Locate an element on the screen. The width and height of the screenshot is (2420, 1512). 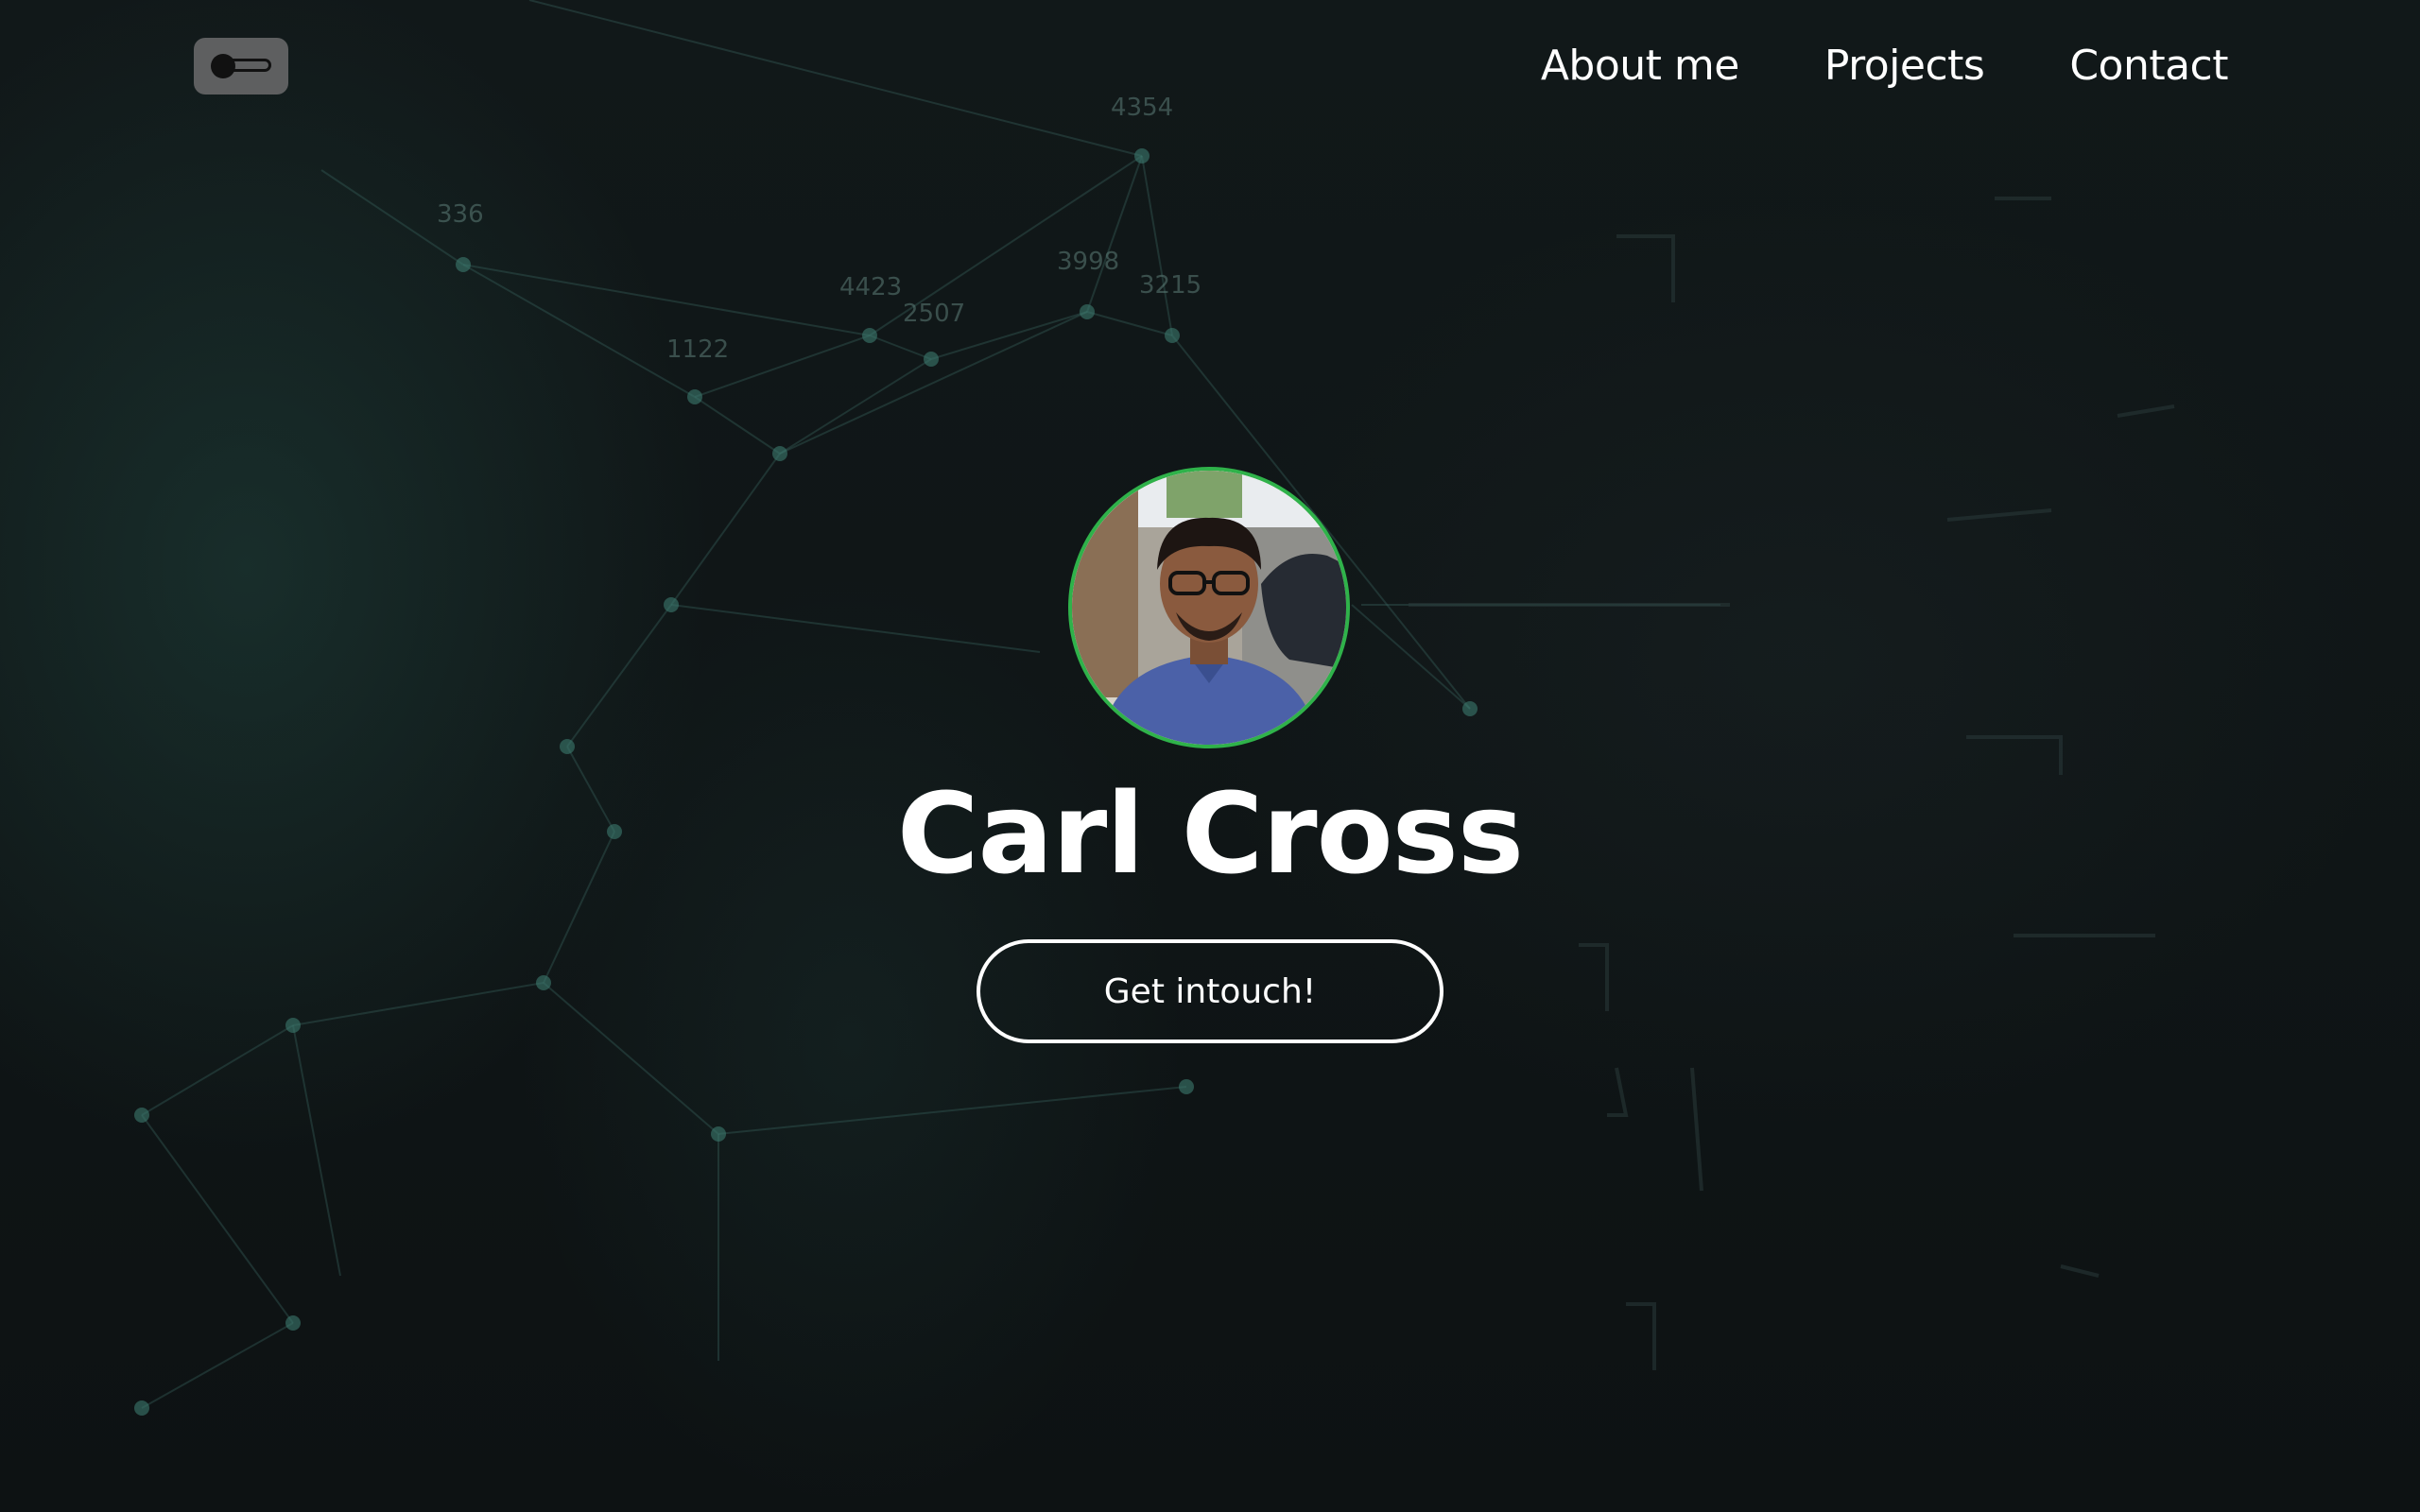
bg-number: 2507 is located at coordinates (934, 314).